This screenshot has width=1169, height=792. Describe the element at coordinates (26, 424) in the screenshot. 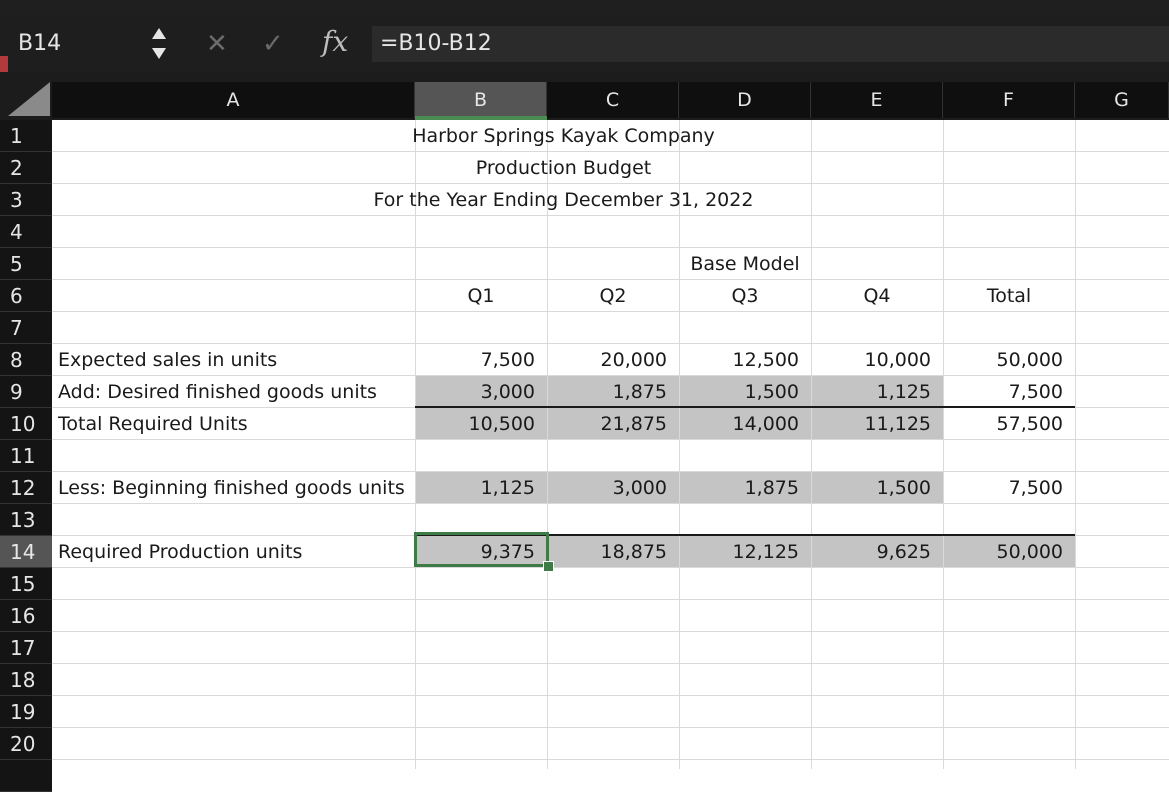

I see `row-header-10: 10` at that location.